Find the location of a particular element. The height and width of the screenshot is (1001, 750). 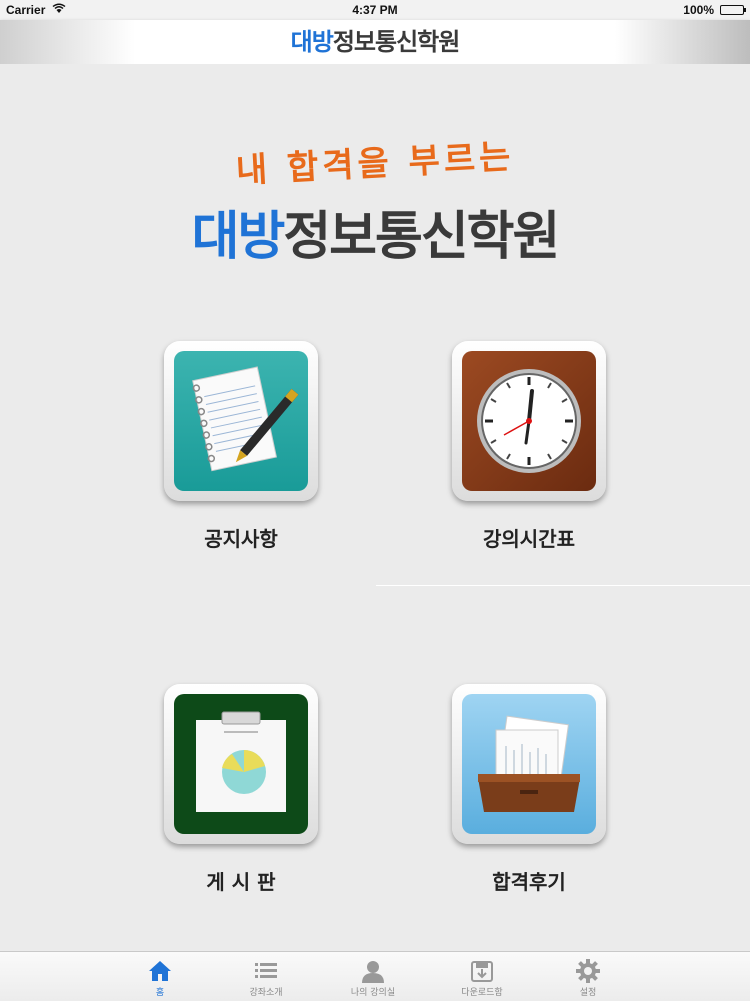

review-label: 합격후기 is located at coordinates (529, 882).